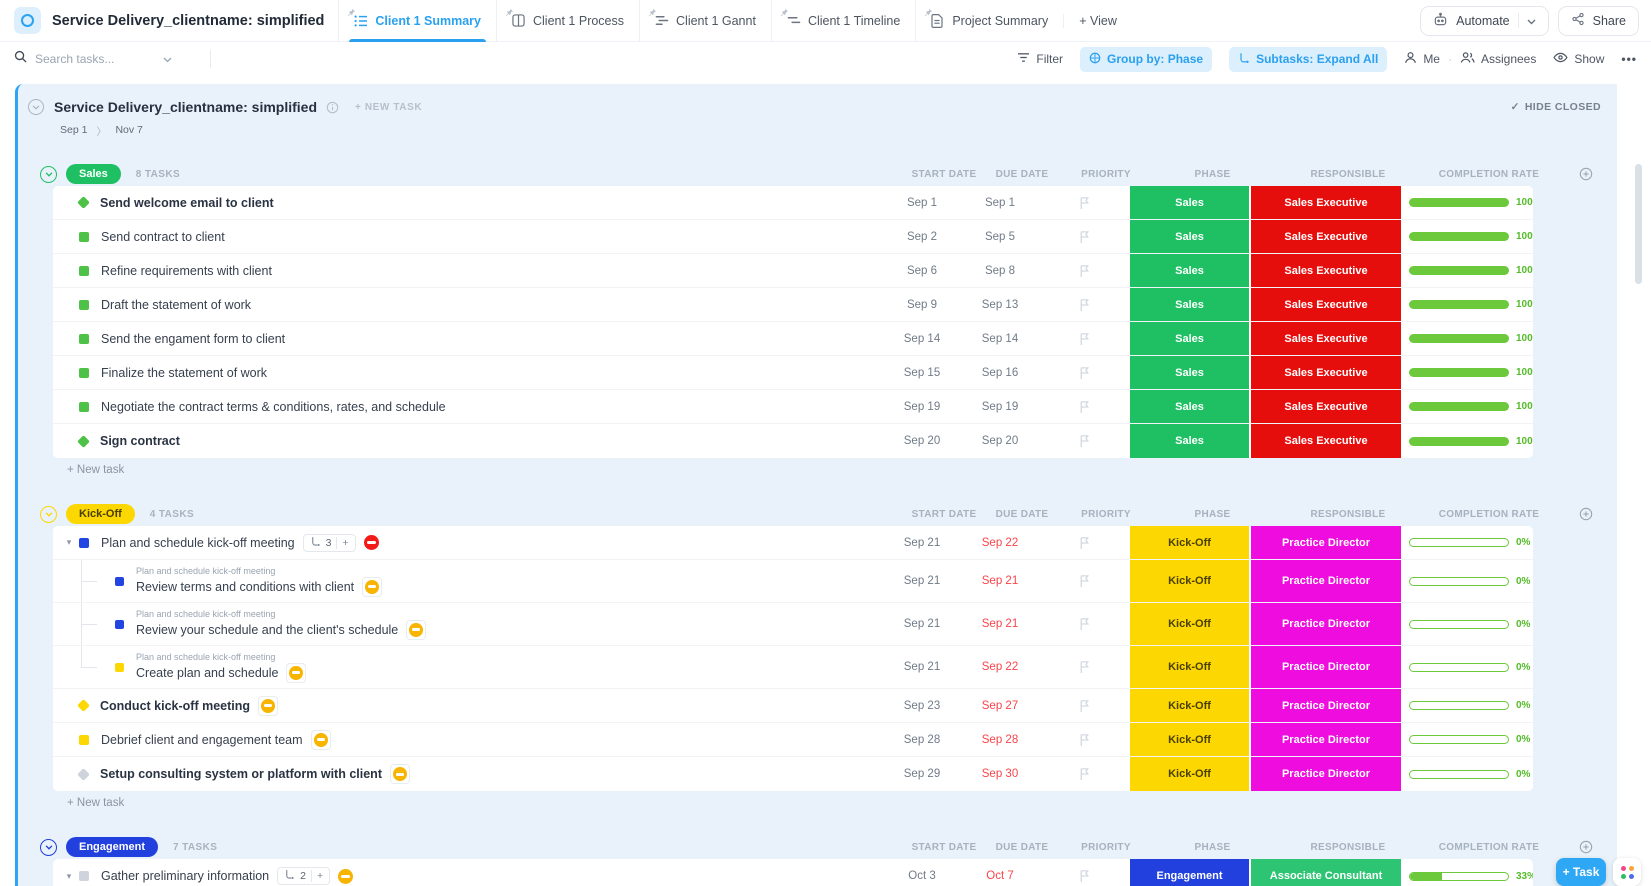 Image resolution: width=1651 pixels, height=886 pixels. I want to click on tab-client-1-summary: Client 1 Summary, so click(417, 21).